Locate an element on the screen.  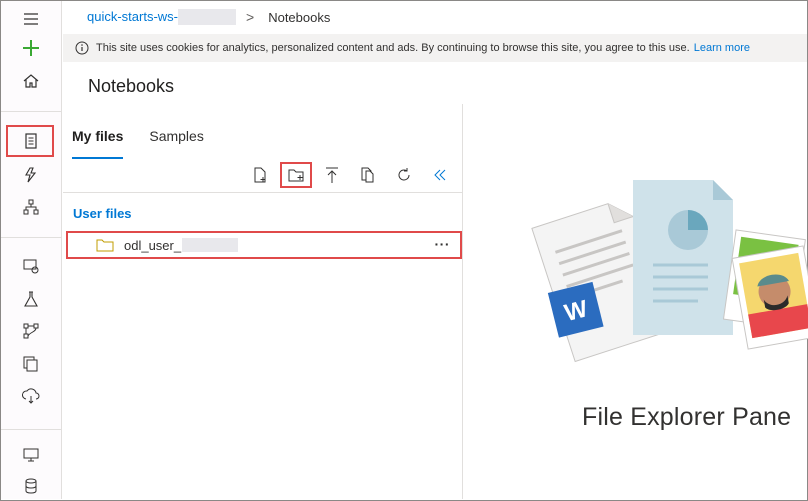
file-row: odl_user_ ··· is located at coordinates (264, 245).